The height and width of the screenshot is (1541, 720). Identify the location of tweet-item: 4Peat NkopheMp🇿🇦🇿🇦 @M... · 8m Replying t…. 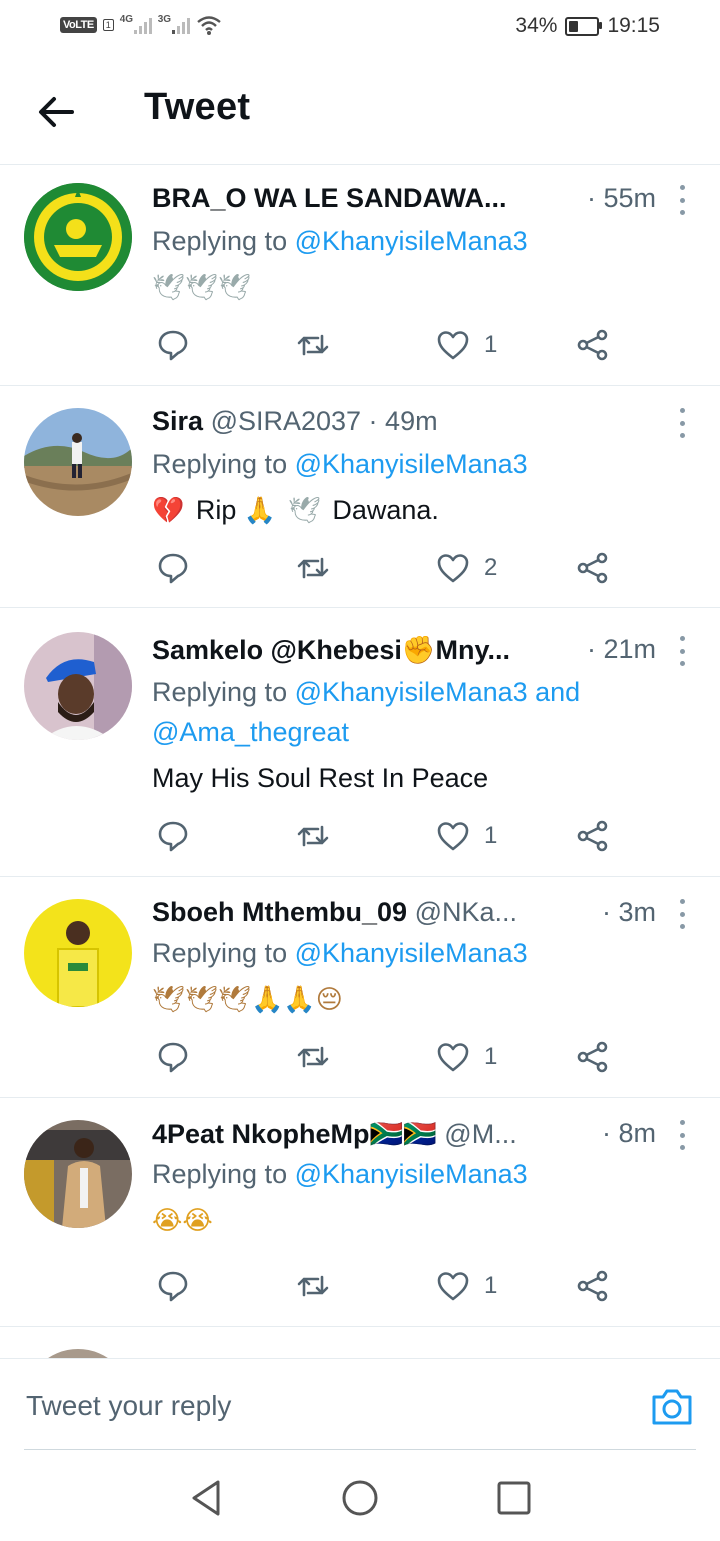
(360, 1212).